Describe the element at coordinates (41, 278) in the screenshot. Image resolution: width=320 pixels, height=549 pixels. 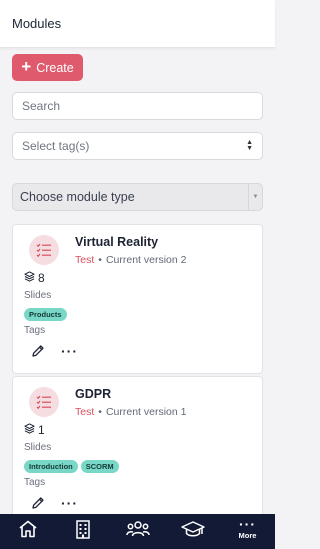
I see `slides-count-value: 8` at that location.